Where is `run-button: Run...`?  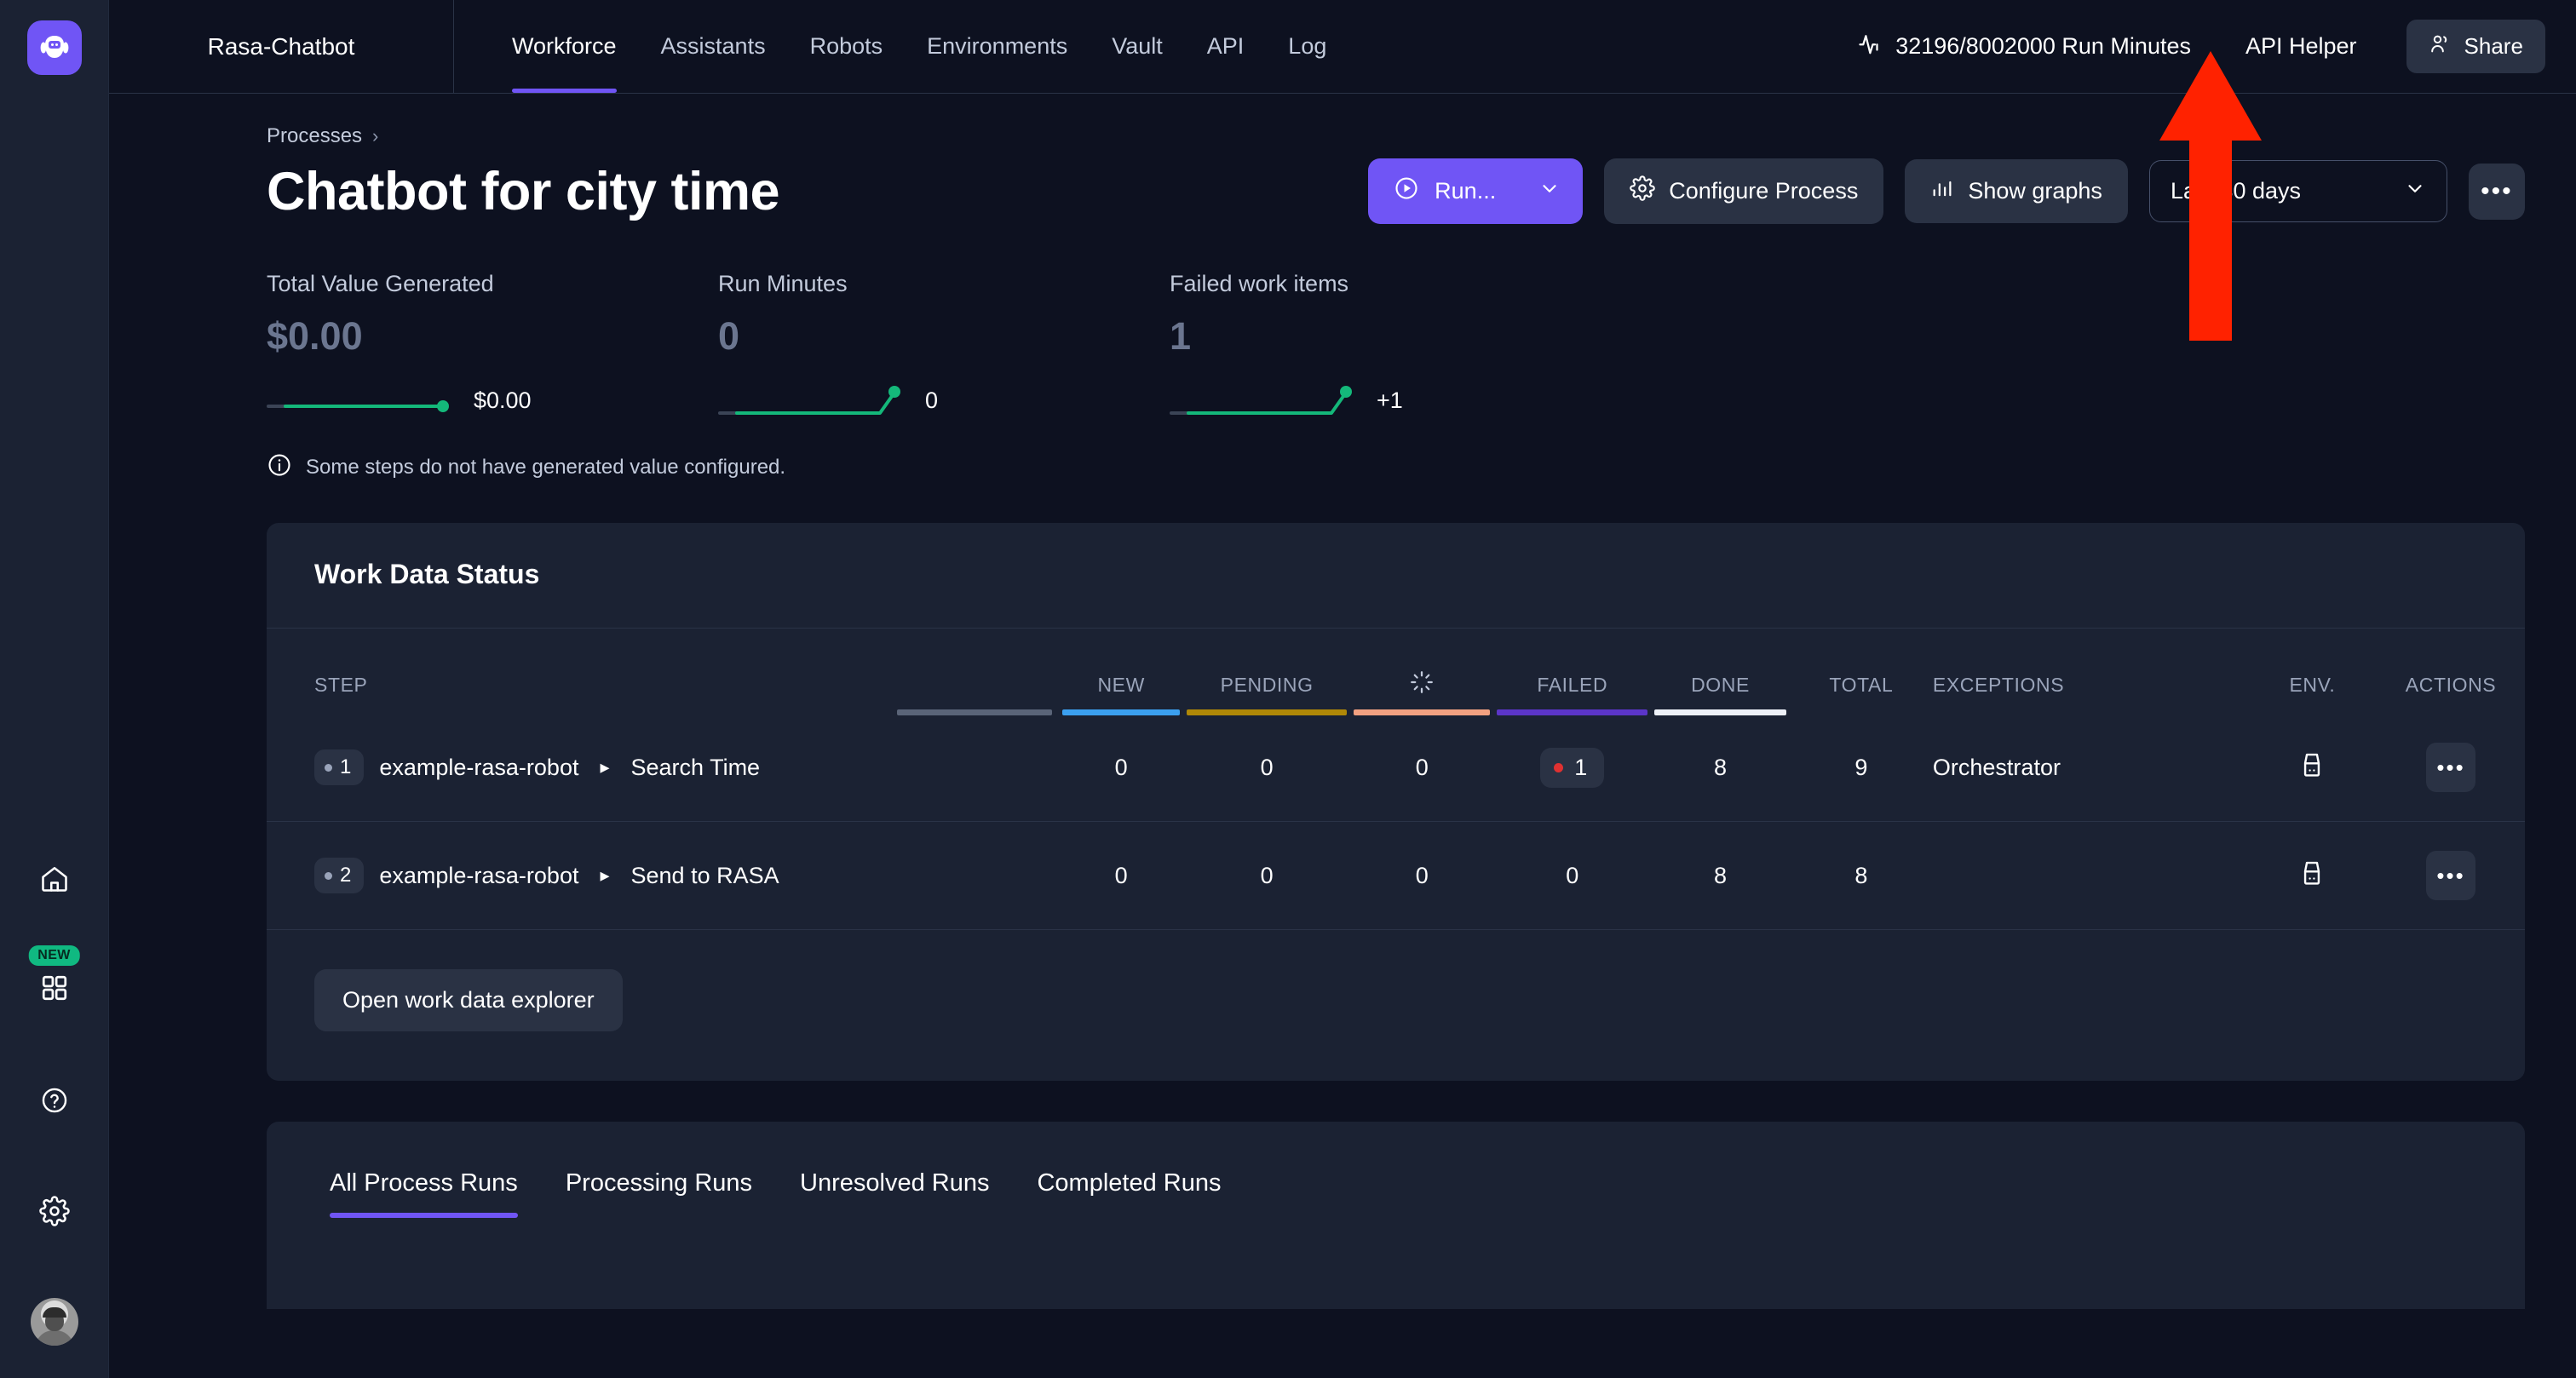 run-button: Run... is located at coordinates (1476, 191).